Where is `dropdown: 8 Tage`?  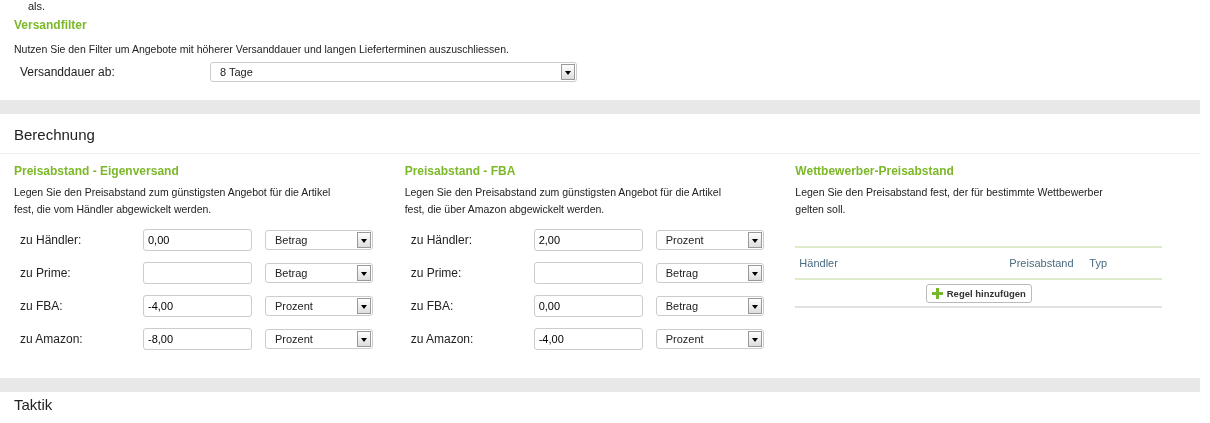
dropdown: 8 Tage is located at coordinates (393, 72).